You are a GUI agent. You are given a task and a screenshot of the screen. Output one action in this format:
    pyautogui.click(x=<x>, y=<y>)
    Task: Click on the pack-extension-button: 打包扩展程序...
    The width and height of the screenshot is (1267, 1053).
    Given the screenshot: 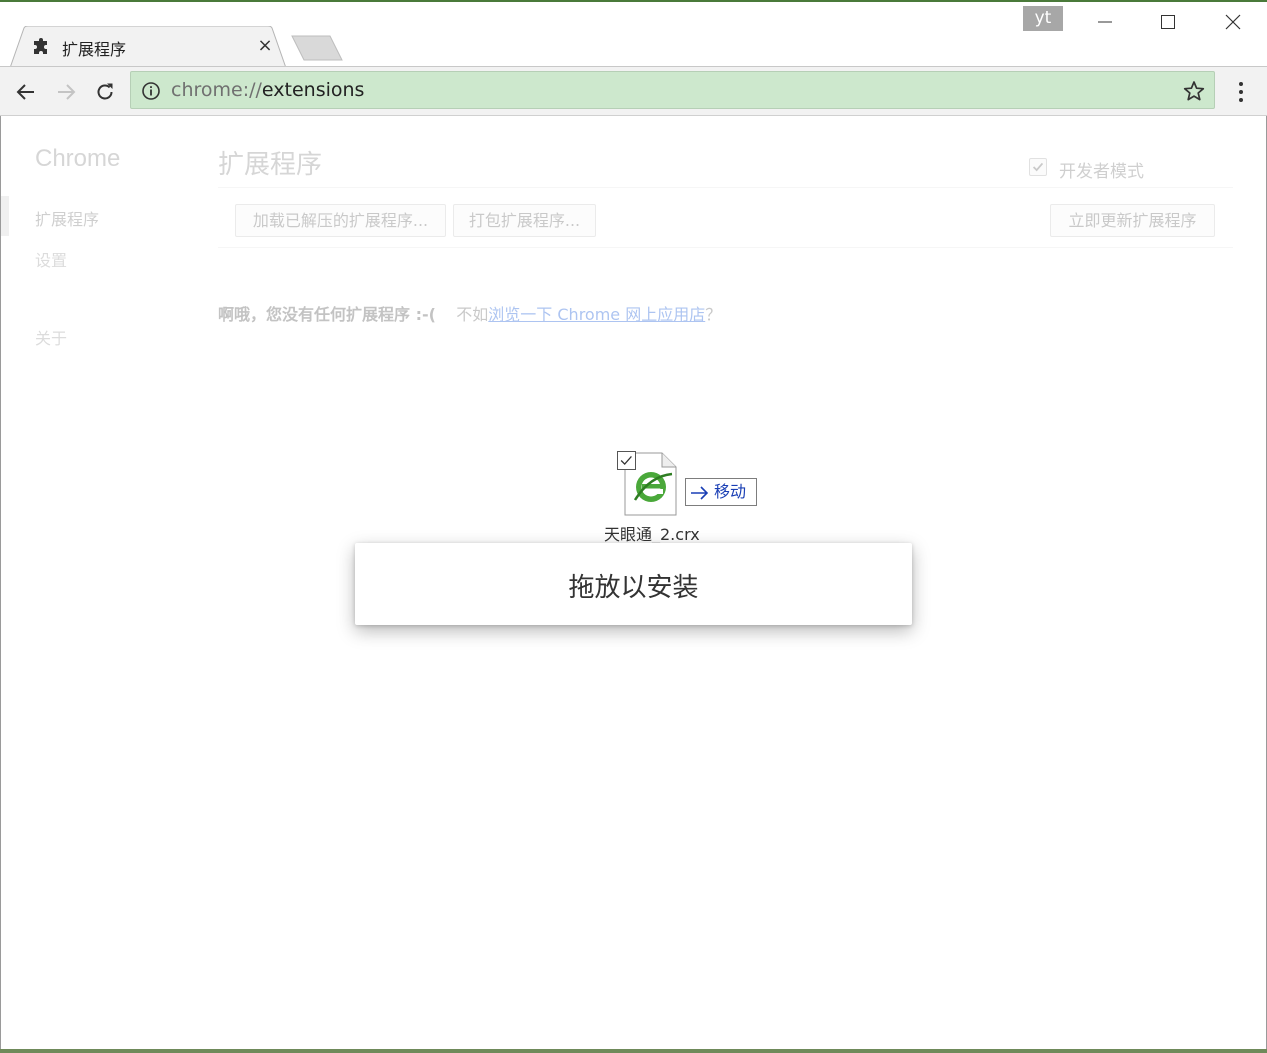 What is the action you would take?
    pyautogui.click(x=524, y=220)
    